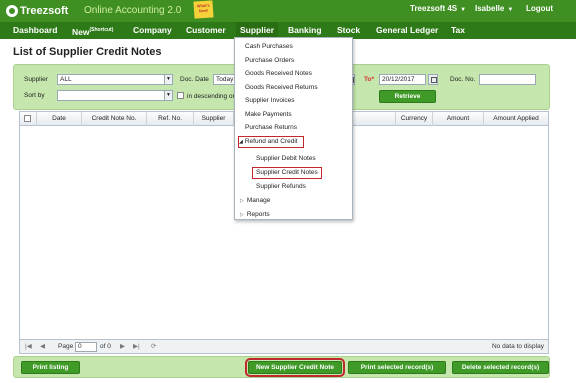 This screenshot has width=576, height=383. I want to click on descending-checkbox, so click(180, 95).